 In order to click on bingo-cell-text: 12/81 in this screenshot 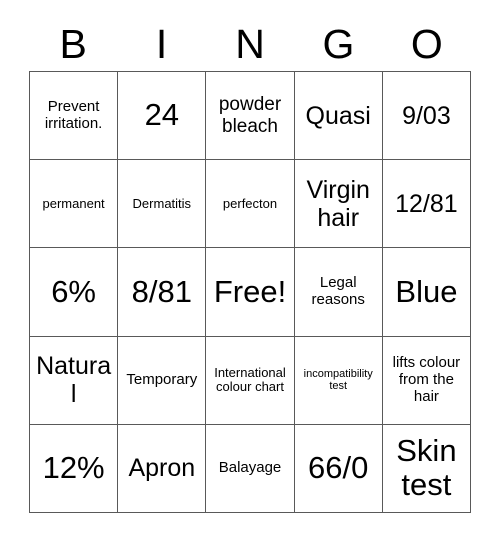, I will do `click(426, 203)`.